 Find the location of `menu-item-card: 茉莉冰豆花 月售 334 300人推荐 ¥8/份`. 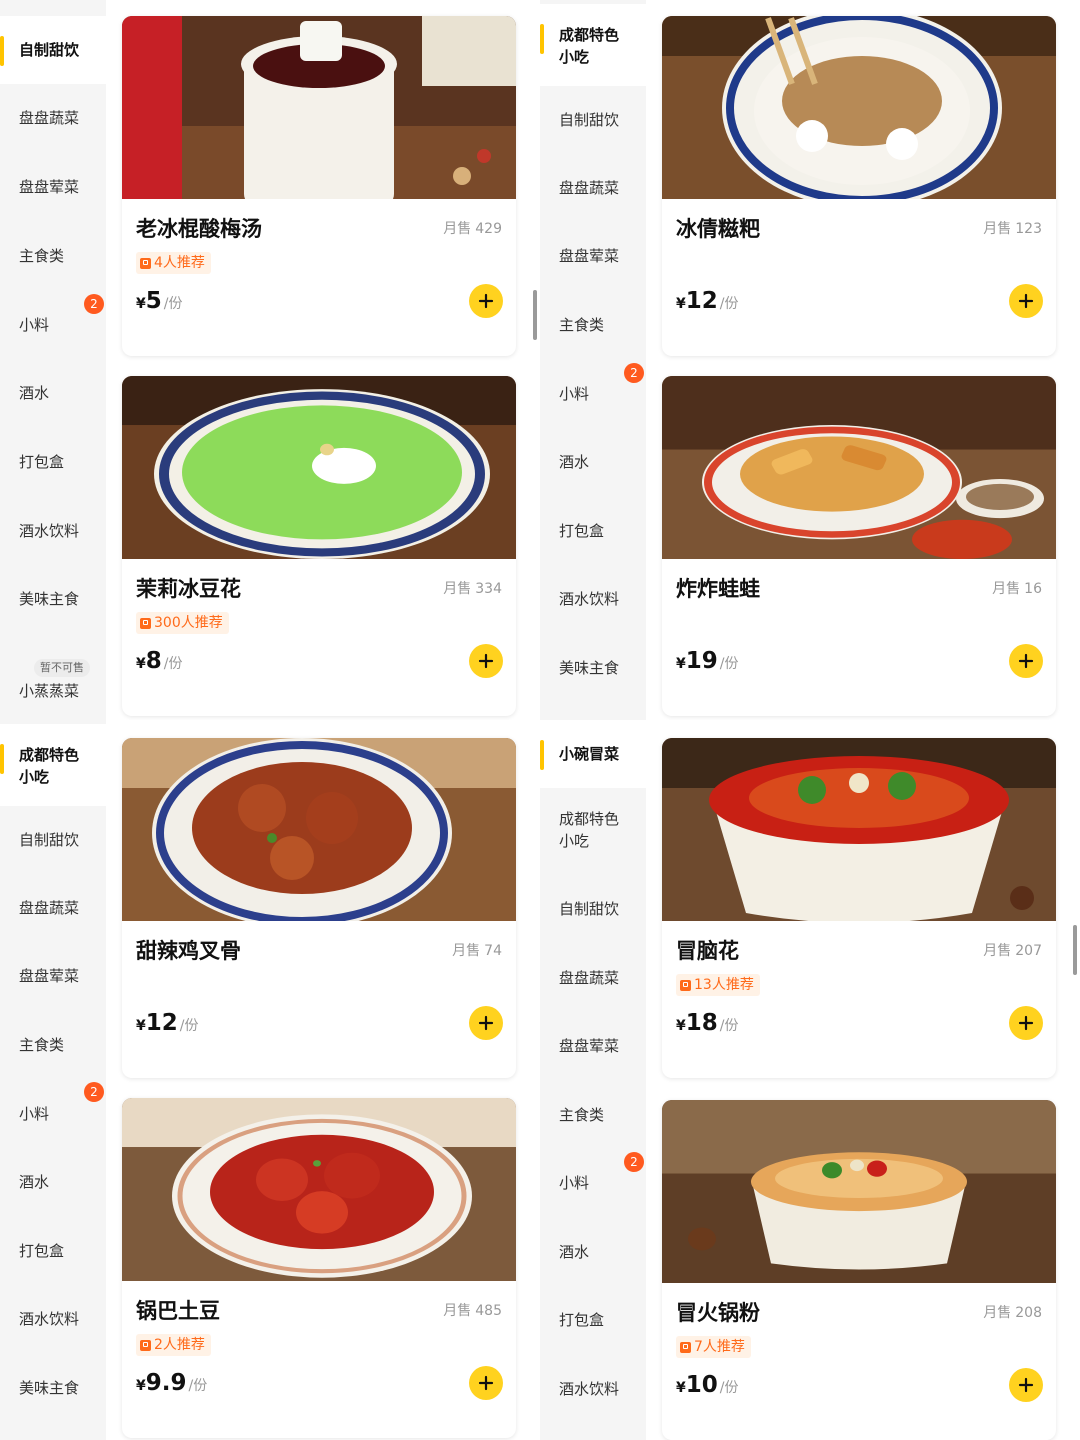

menu-item-card: 茉莉冰豆花 月售 334 300人推荐 ¥8/份 is located at coordinates (319, 546).